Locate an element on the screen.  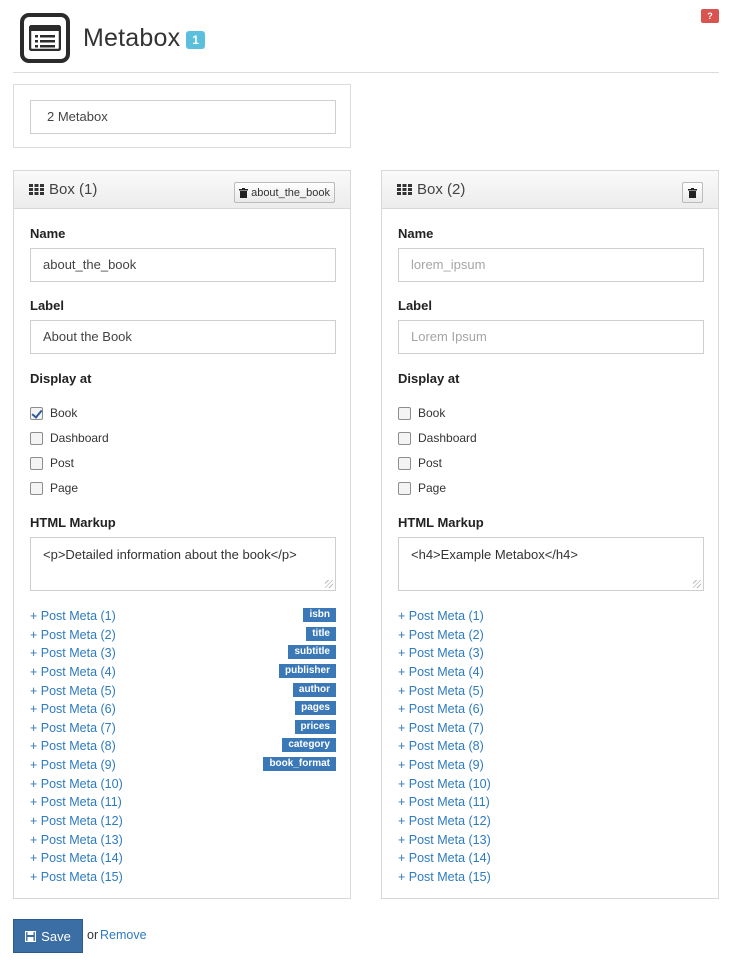
box-title: Box (2) is located at coordinates (431, 189).